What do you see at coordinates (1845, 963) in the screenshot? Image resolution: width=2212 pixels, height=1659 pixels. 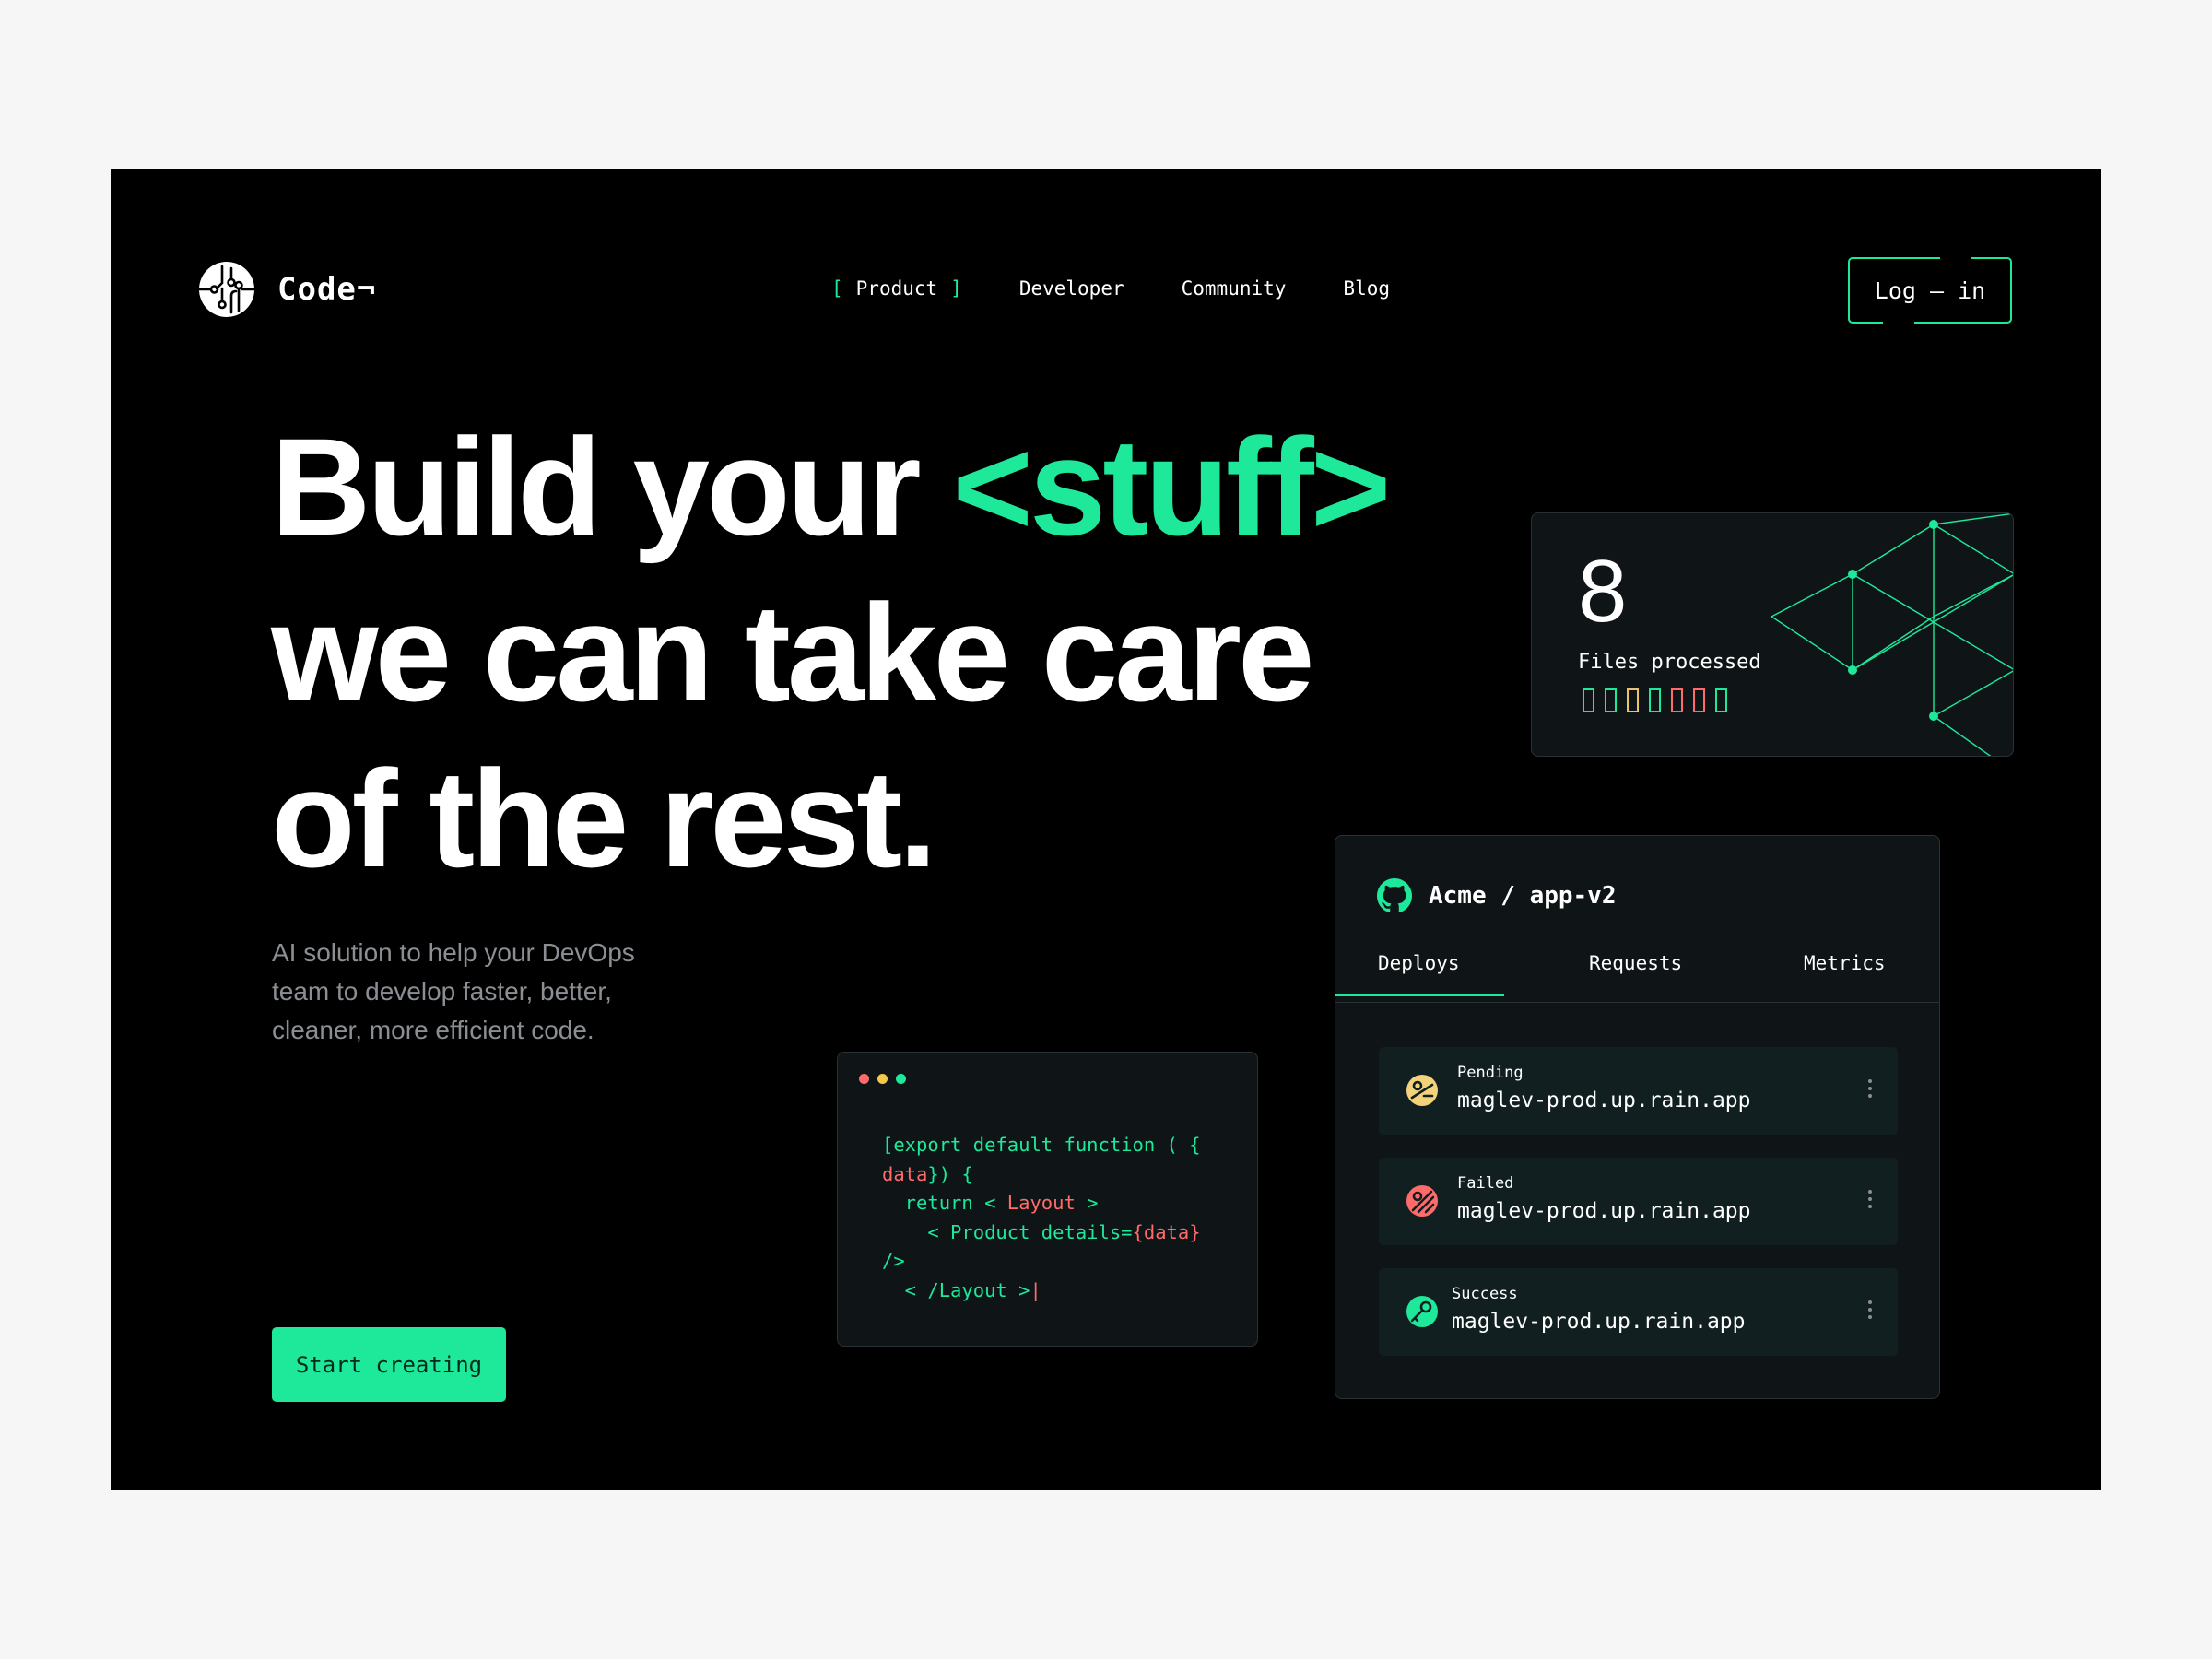 I see `tab-metrics: Metrics` at bounding box center [1845, 963].